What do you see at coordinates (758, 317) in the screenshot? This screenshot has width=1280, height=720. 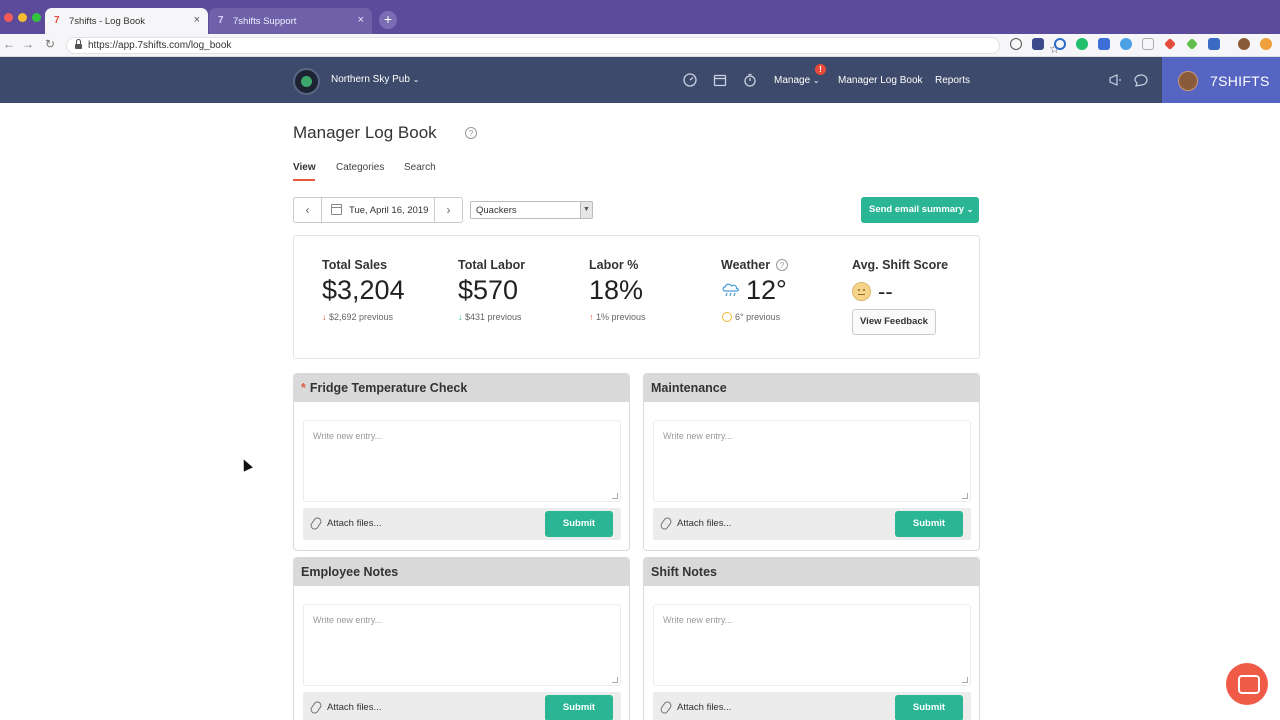 I see `weather-previous: 6° previous` at bounding box center [758, 317].